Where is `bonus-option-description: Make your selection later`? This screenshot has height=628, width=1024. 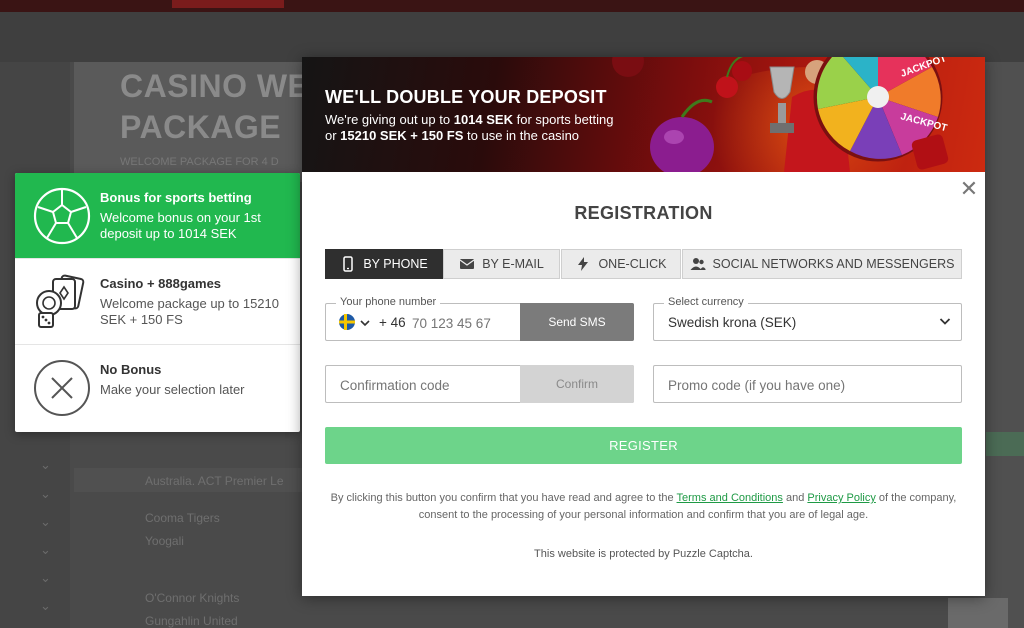
bonus-option-description: Make your selection later is located at coordinates (172, 389).